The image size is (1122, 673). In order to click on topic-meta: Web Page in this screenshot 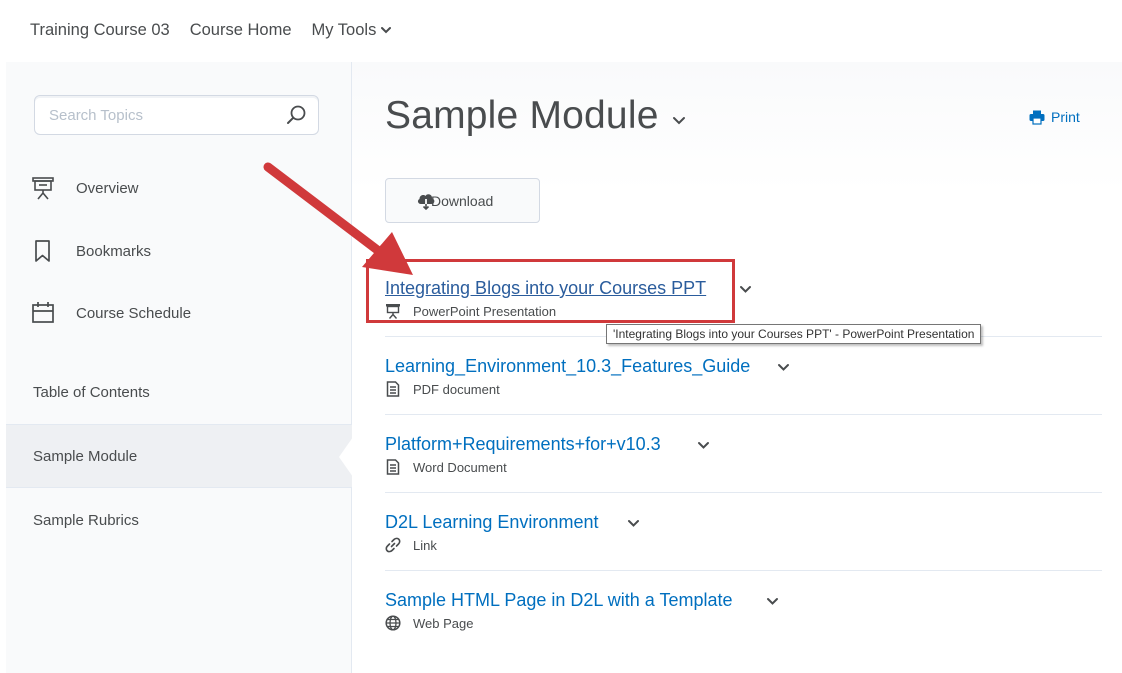, I will do `click(429, 623)`.